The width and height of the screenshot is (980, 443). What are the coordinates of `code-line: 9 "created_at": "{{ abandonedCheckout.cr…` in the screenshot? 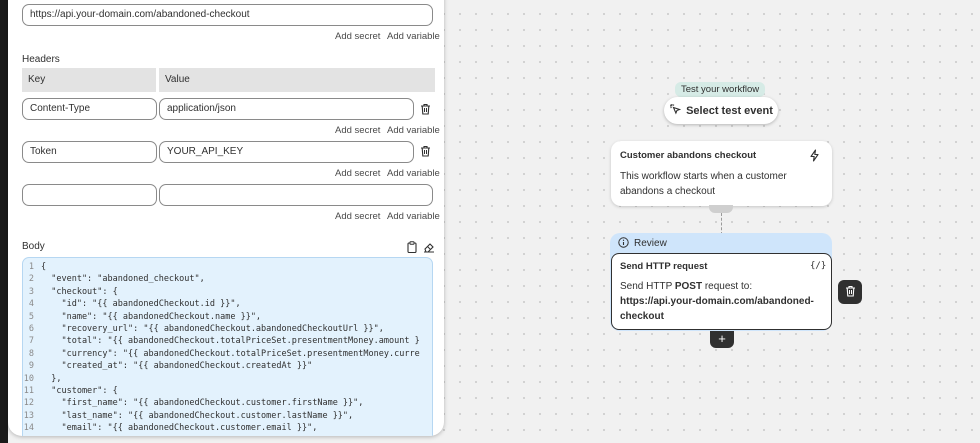 It's located at (227, 366).